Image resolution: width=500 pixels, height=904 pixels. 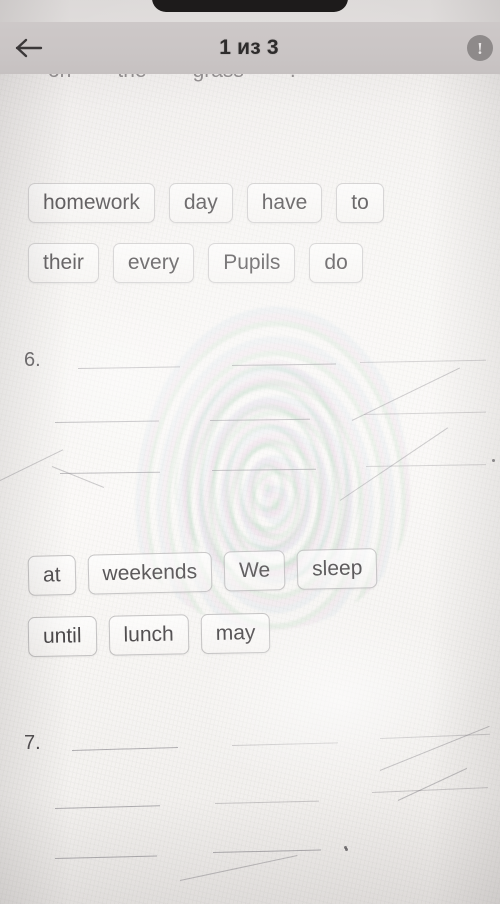 I want to click on question-number-7: 7., so click(x=32, y=743).